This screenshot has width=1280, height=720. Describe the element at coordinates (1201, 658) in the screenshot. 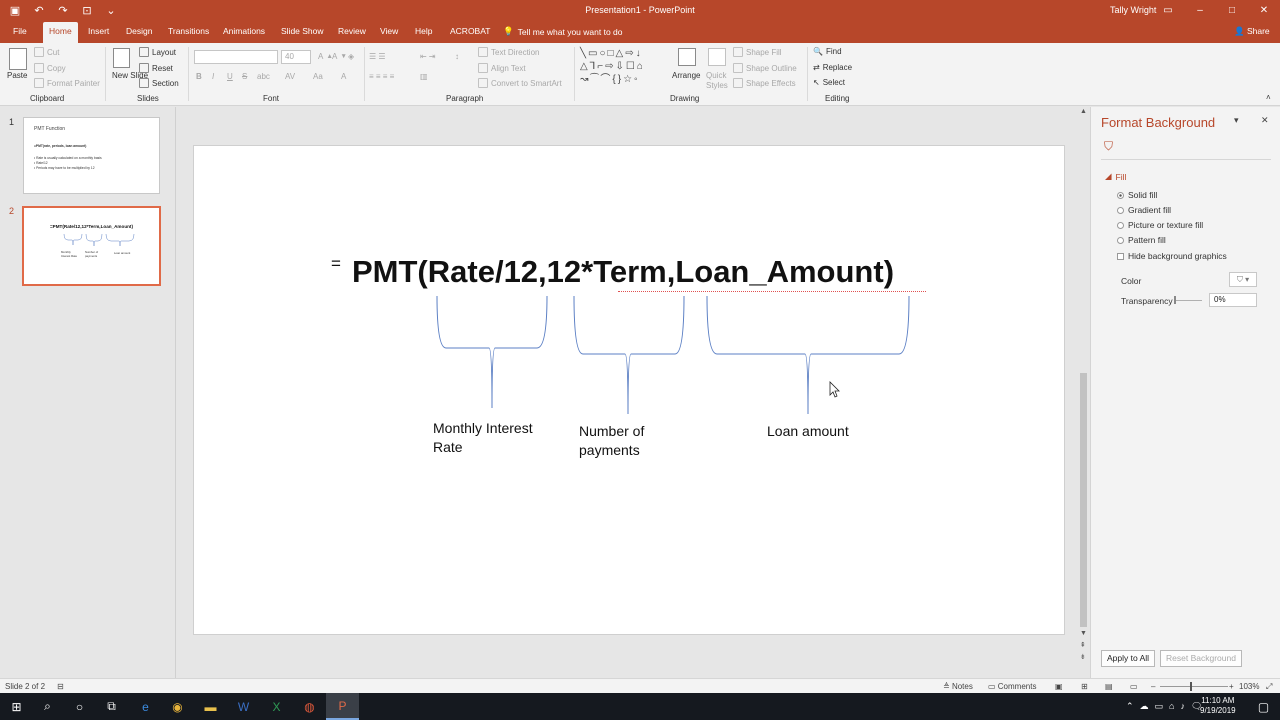

I see `reset-background-button: Reset Background` at that location.